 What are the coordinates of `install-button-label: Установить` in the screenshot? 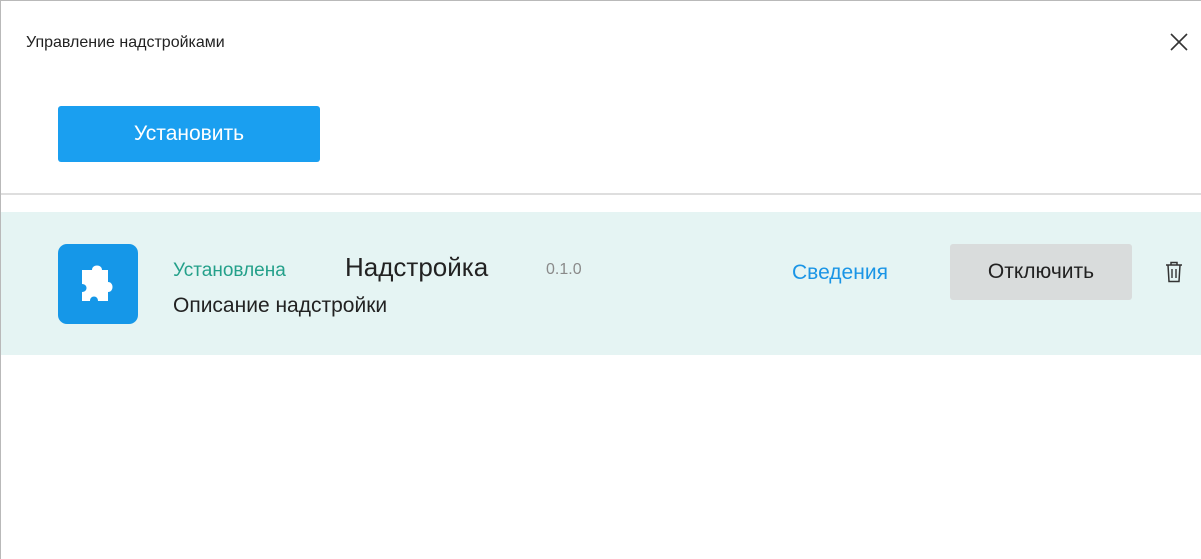 It's located at (189, 133).